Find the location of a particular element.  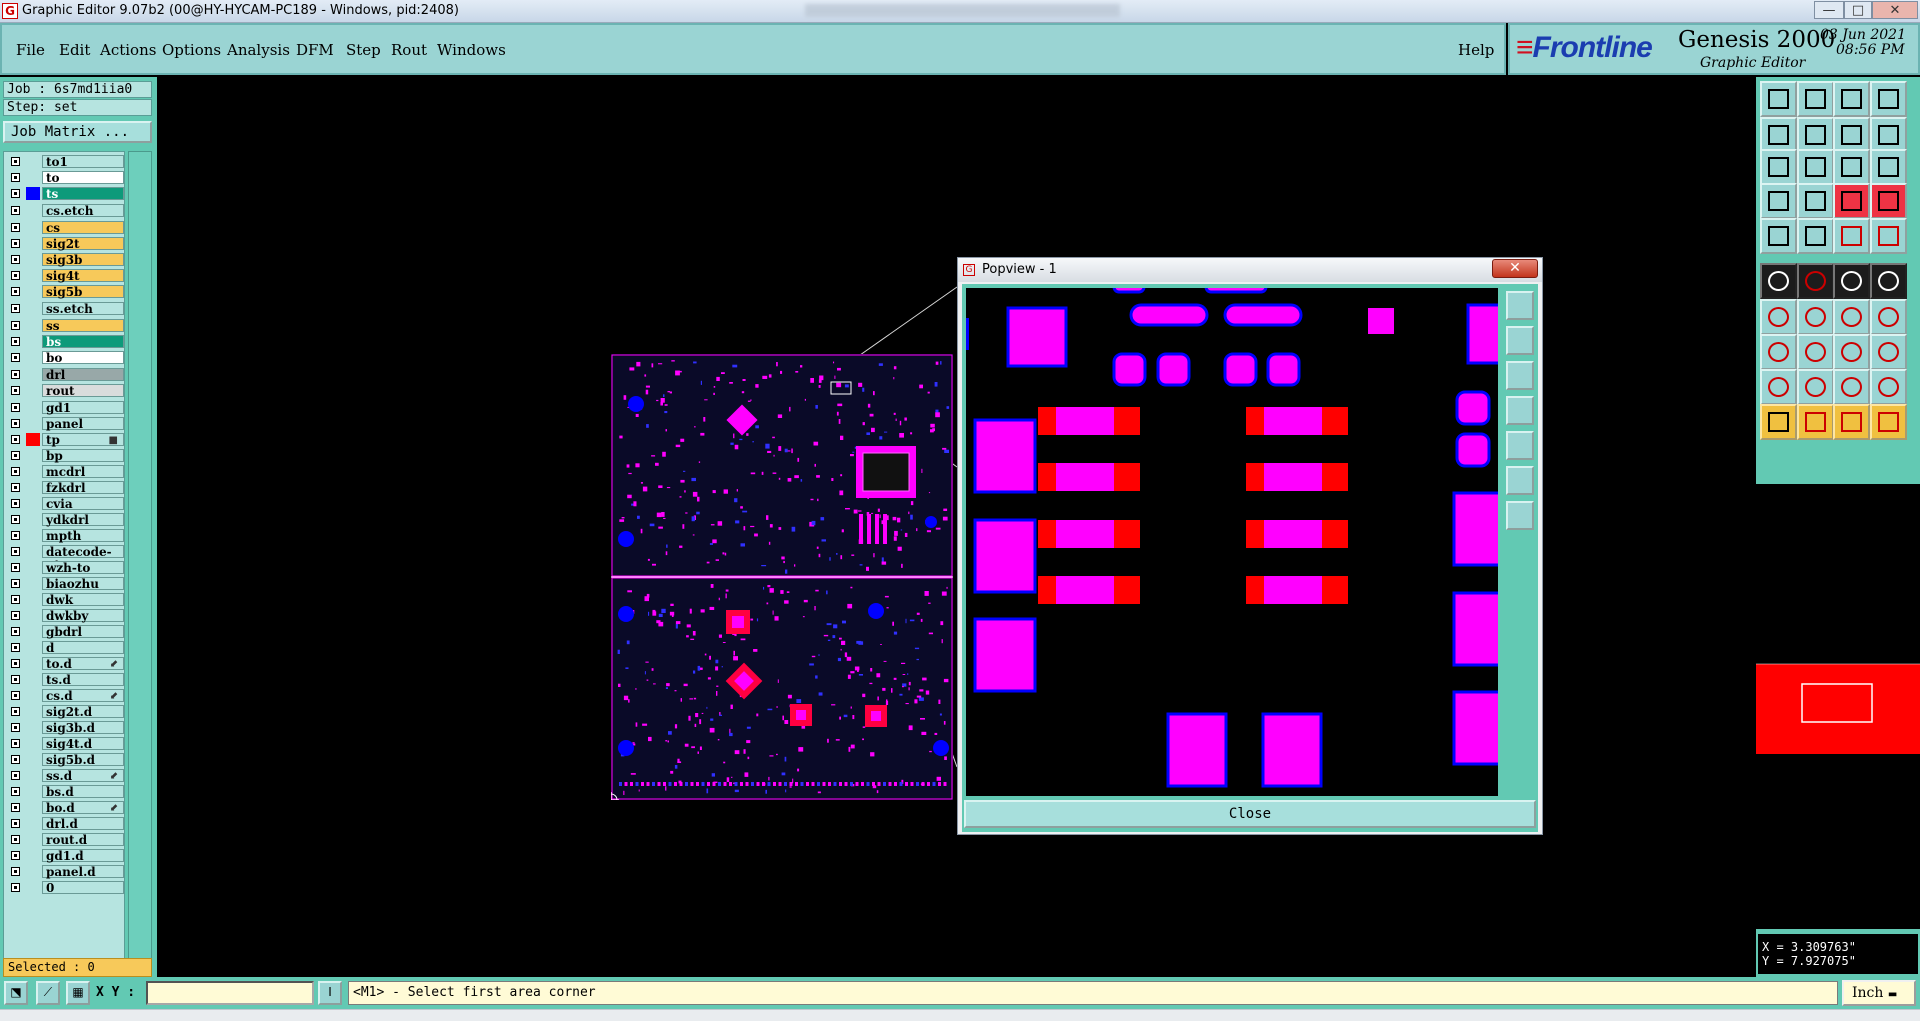

layer-name: fzkdrl is located at coordinates (83, 488).